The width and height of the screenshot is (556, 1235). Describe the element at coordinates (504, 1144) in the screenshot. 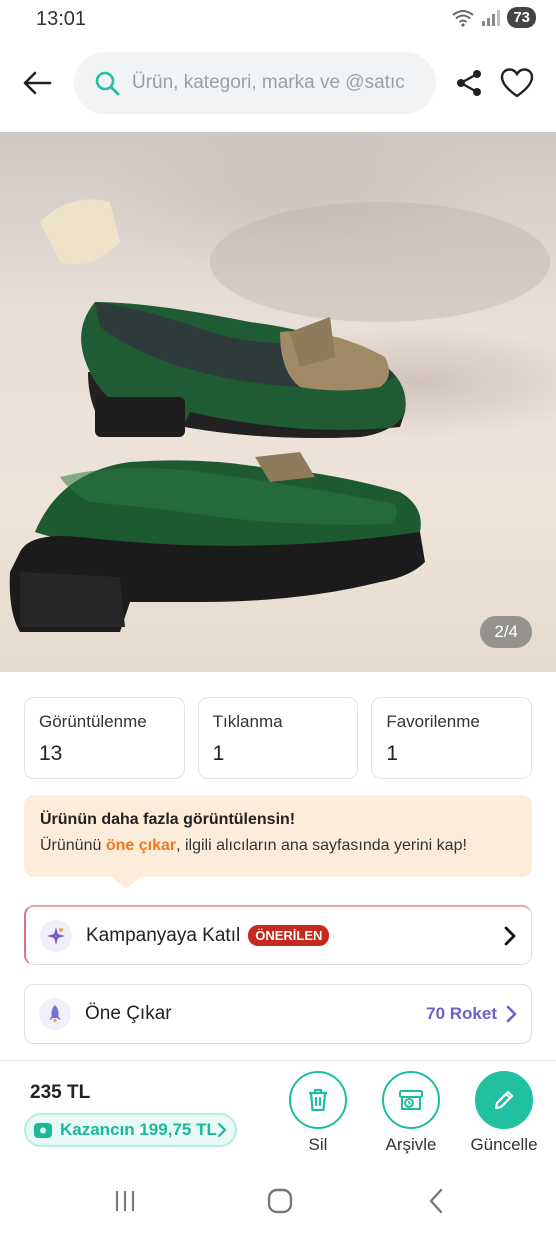

I see `update-label: Güncelle` at that location.